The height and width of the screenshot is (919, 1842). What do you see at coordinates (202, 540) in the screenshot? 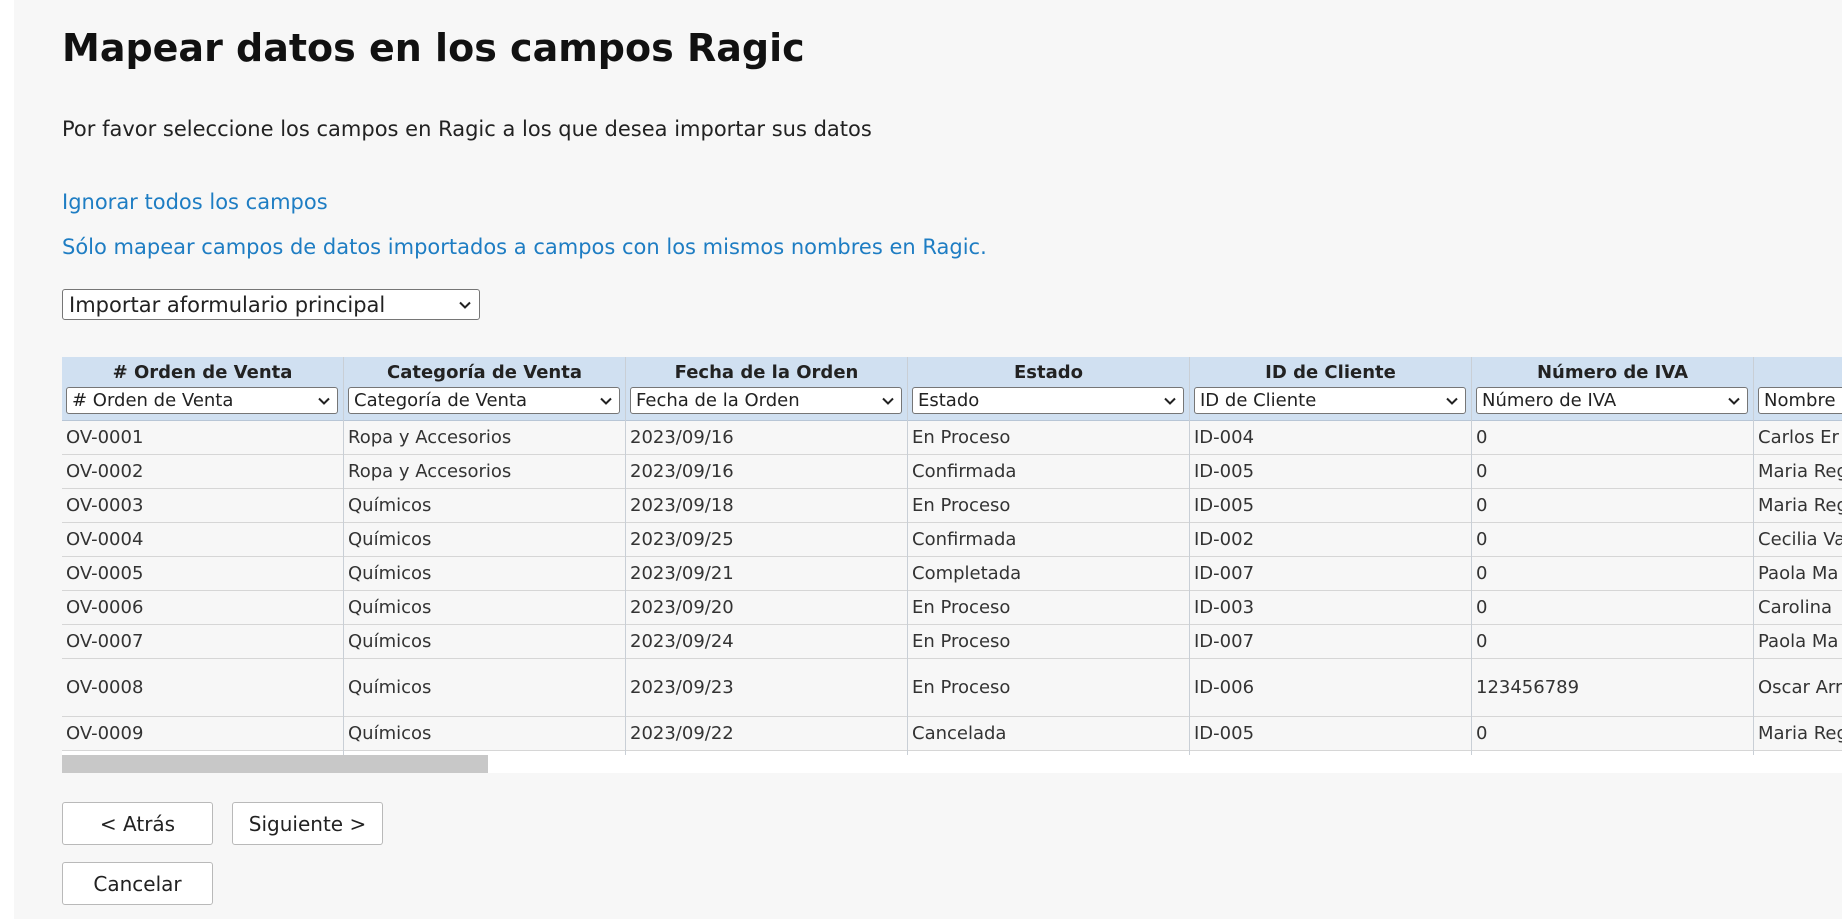
I see `table-cell: OV-0004` at bounding box center [202, 540].